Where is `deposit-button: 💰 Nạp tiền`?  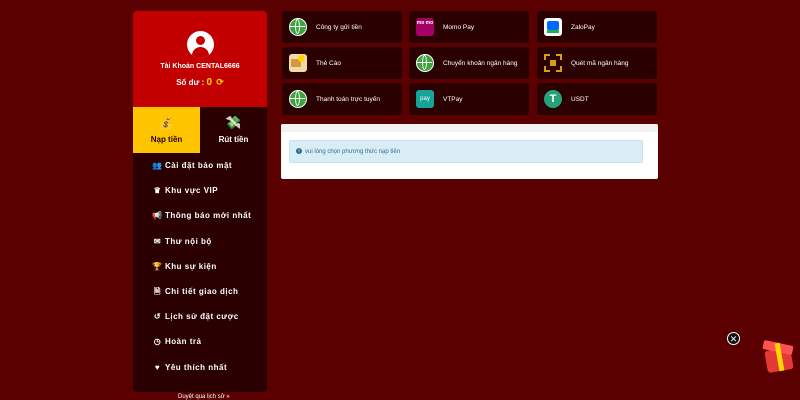
deposit-button: 💰 Nạp tiền is located at coordinates (166, 130).